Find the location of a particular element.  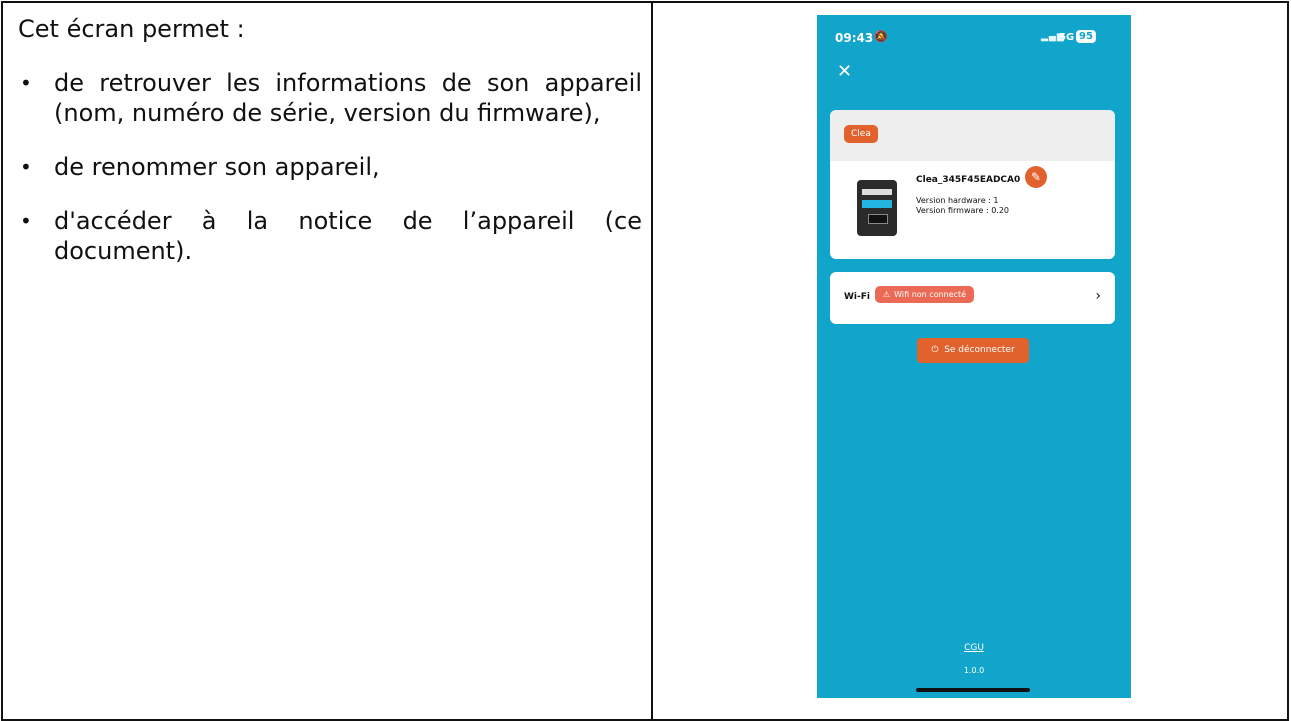

hardware-version: Version hardware : 1 is located at coordinates (957, 200).